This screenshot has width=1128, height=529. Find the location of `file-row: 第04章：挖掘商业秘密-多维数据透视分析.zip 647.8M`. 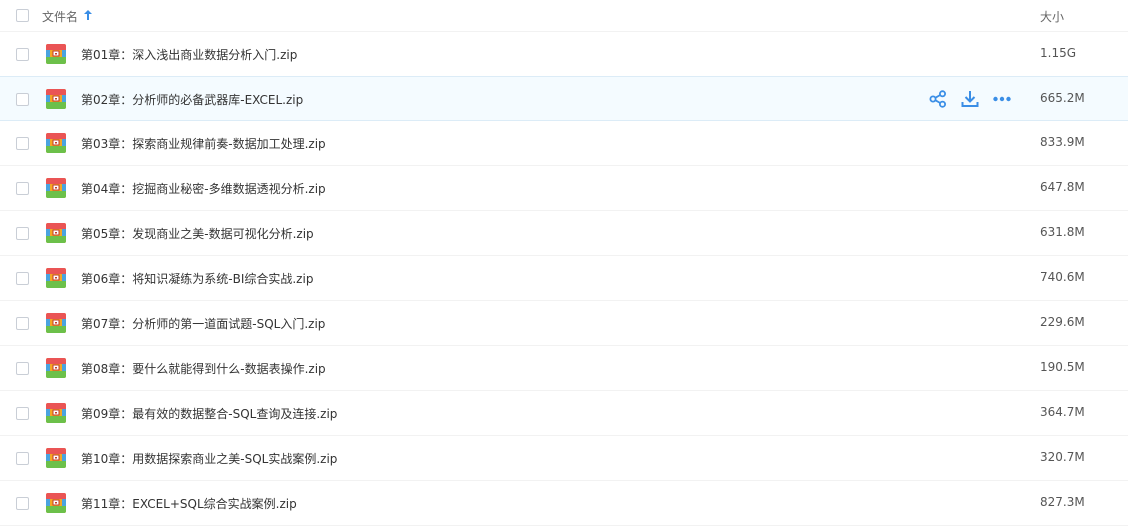

file-row: 第04章：挖掘商业秘密-多维数据透视分析.zip 647.8M is located at coordinates (564, 188).